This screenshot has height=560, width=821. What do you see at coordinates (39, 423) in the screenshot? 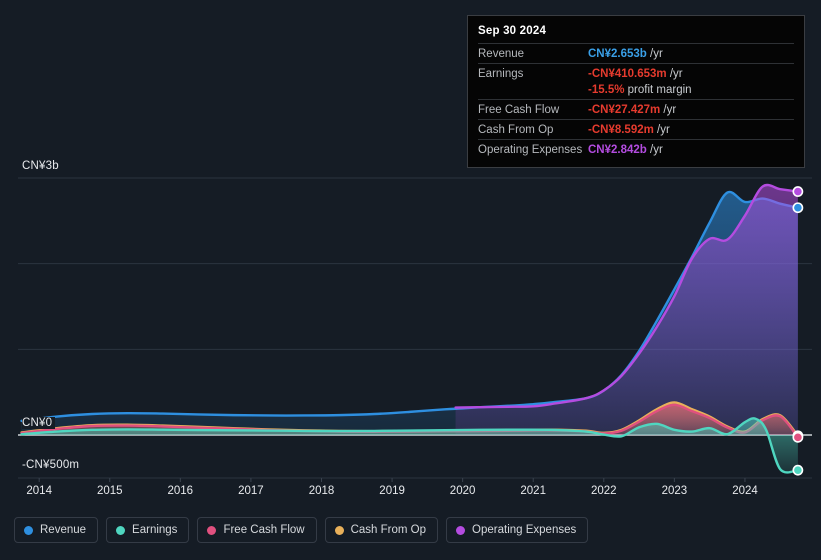
I see `y-axis-label-zero: CN¥0` at bounding box center [39, 423].